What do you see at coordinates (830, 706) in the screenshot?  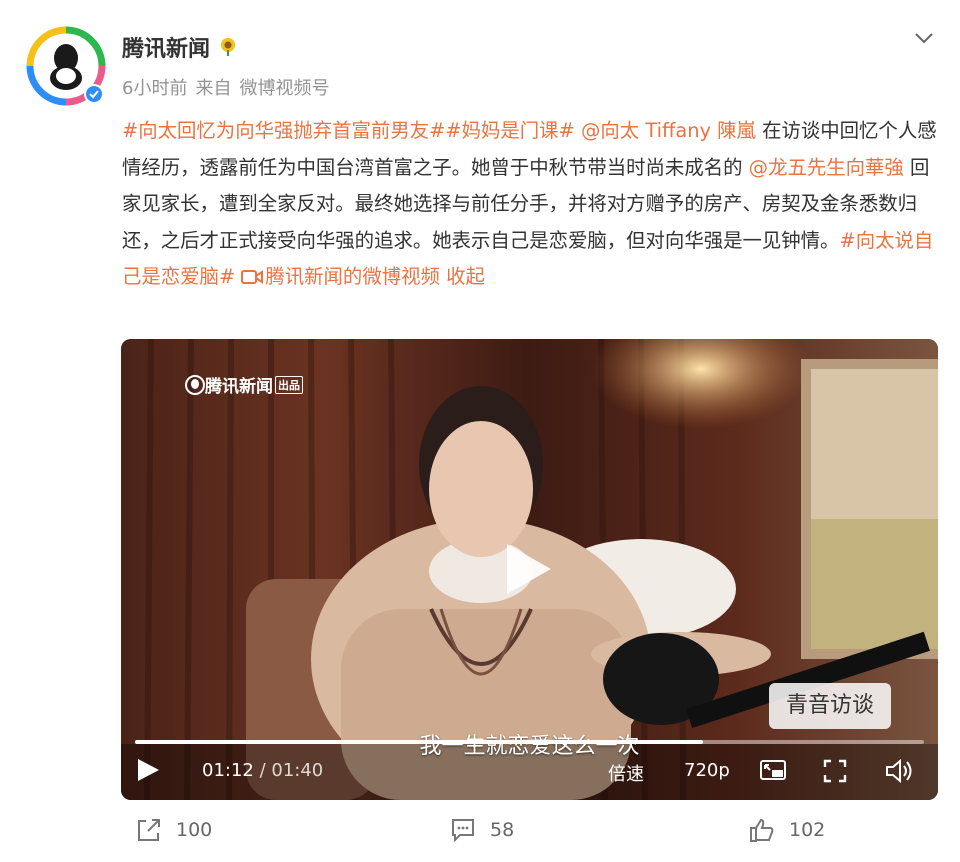 I see `show-name-tag: 青音访谈` at bounding box center [830, 706].